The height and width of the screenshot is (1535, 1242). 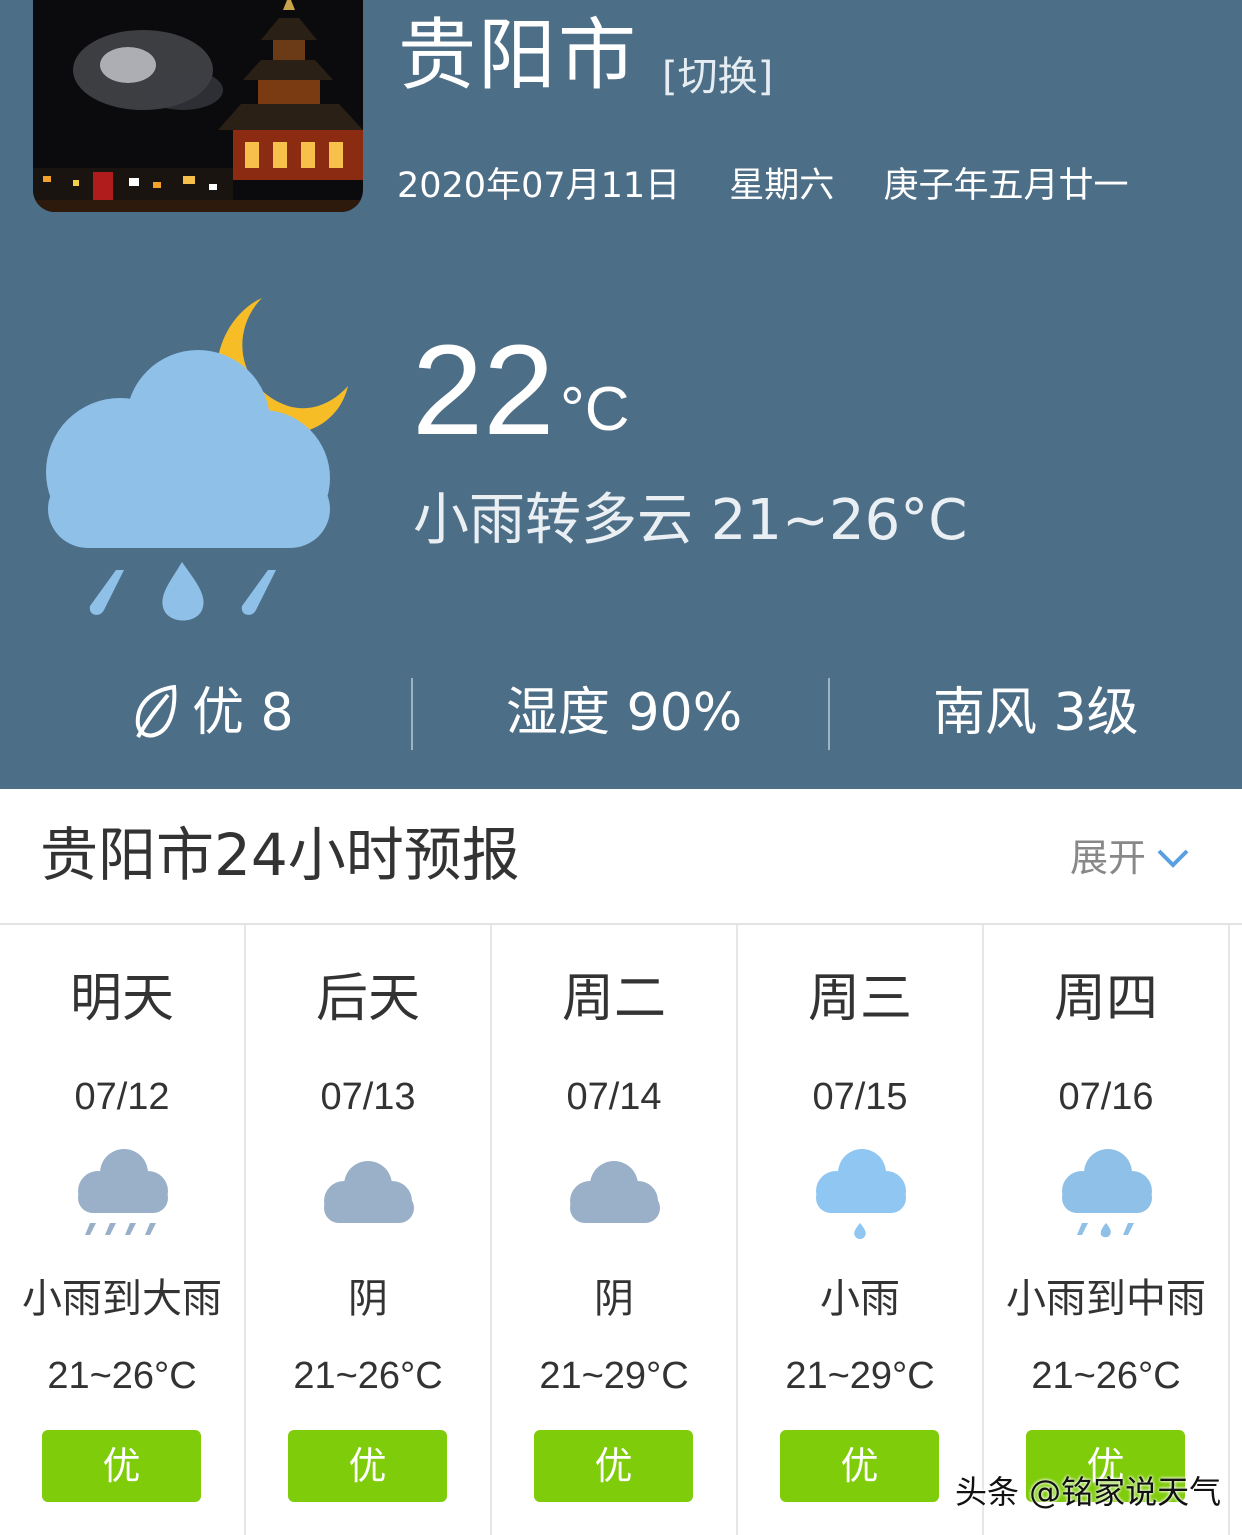 What do you see at coordinates (1105, 999) in the screenshot?
I see `day-name: 周四` at bounding box center [1105, 999].